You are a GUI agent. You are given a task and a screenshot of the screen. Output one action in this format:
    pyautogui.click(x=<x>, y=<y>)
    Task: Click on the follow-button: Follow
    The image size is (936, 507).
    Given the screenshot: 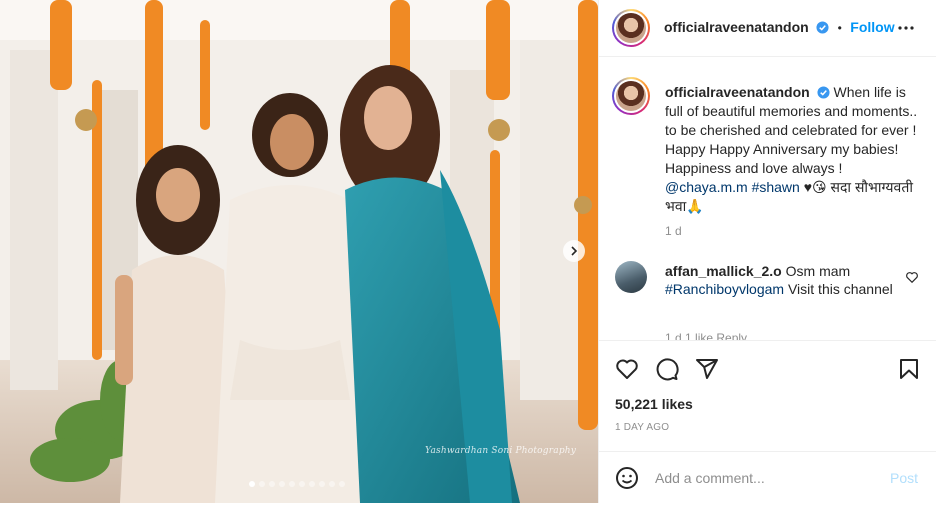 What is the action you would take?
    pyautogui.click(x=872, y=27)
    